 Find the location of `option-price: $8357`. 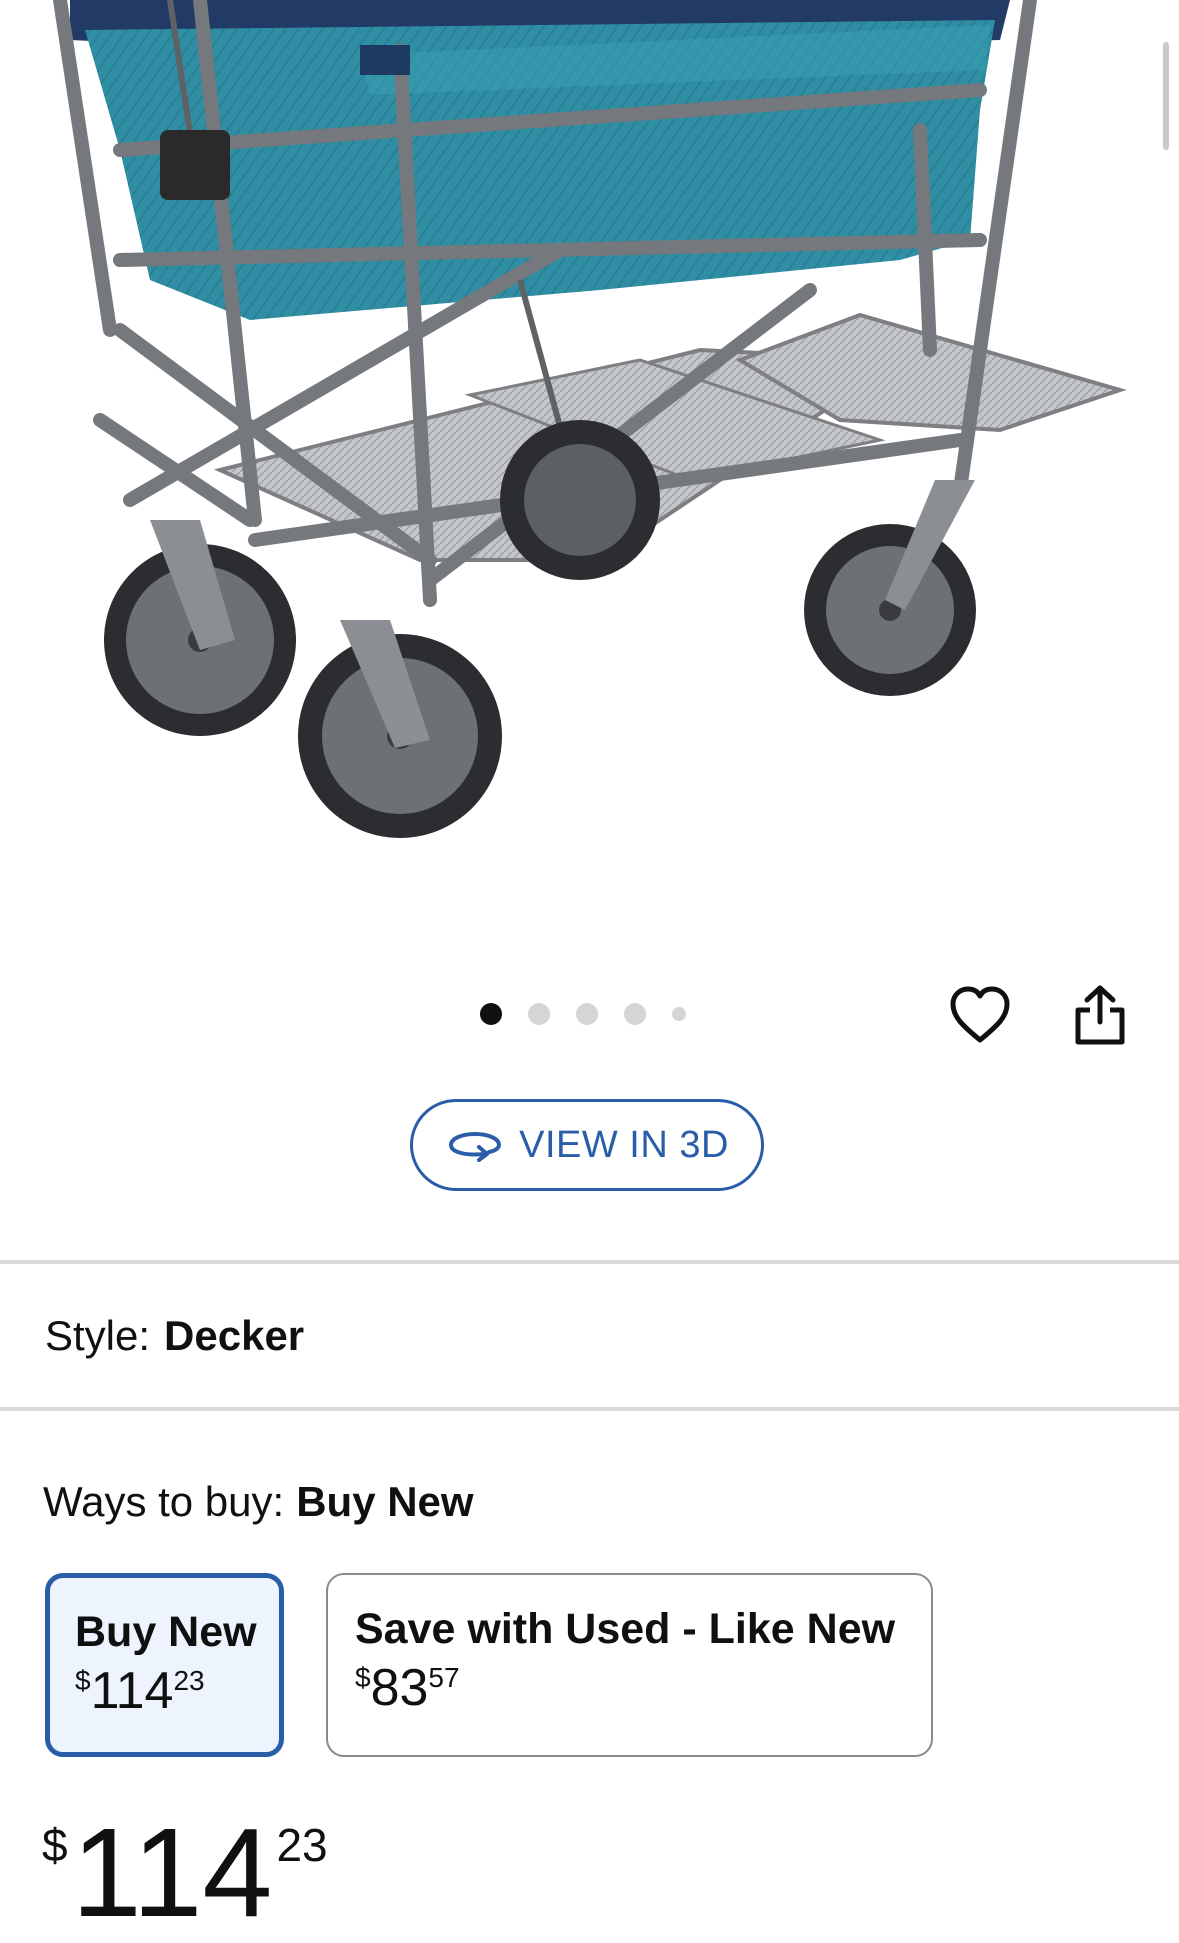

option-price: $8357 is located at coordinates (407, 1688).